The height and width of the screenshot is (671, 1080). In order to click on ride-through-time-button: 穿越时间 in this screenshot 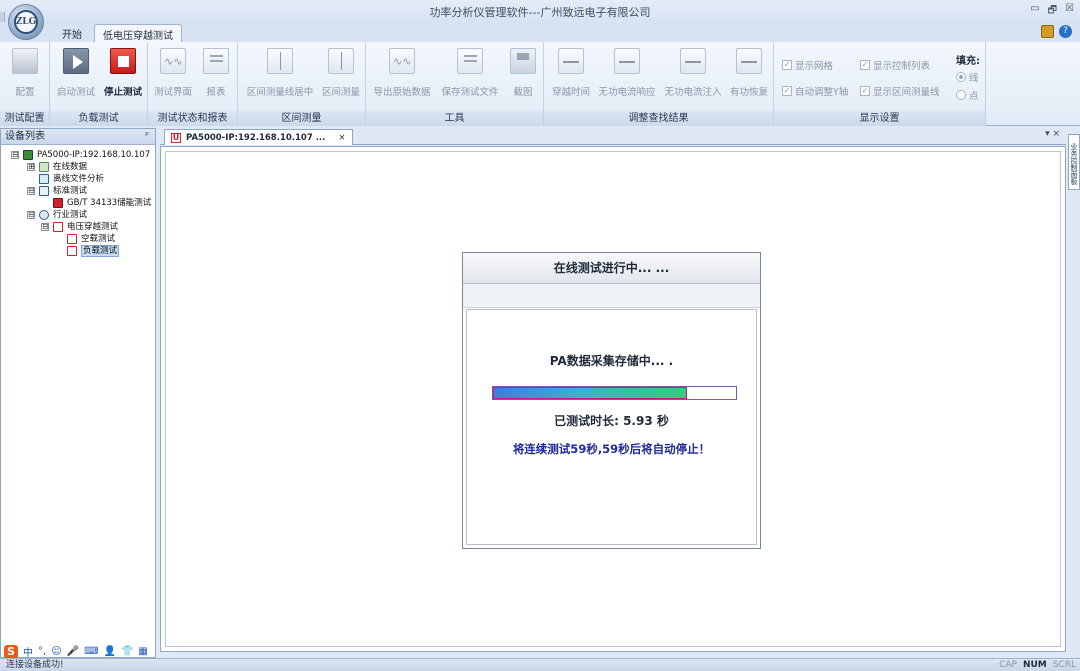, I will do `click(571, 73)`.